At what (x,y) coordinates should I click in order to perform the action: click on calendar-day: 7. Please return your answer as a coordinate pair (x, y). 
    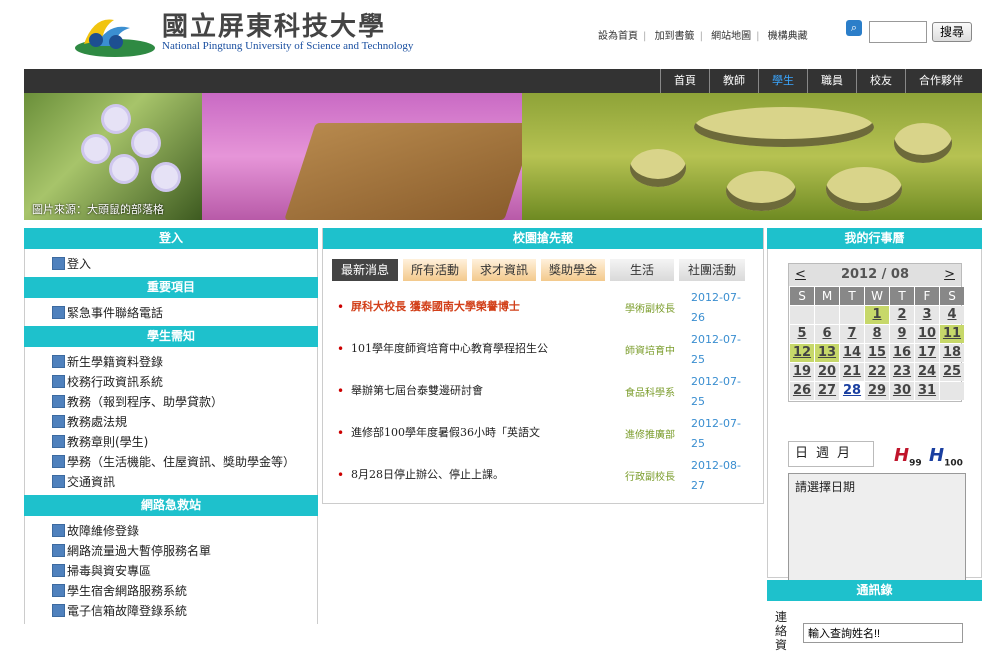
    Looking at the image, I should click on (852, 334).